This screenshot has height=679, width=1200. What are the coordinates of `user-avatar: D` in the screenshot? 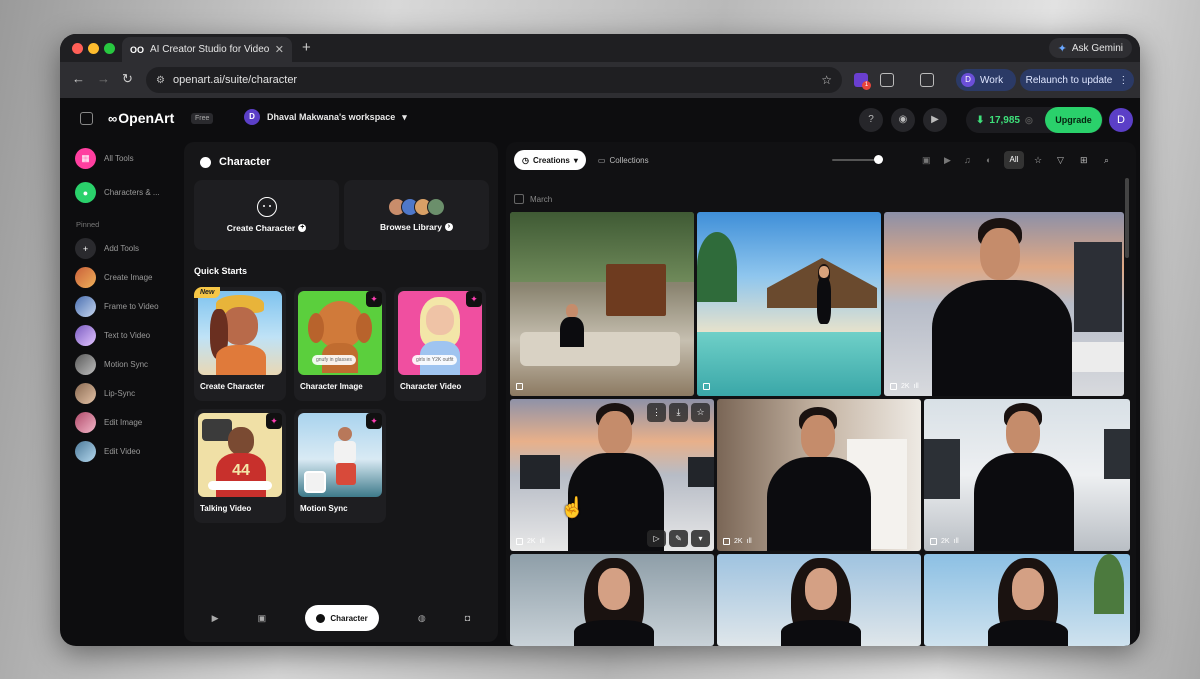 It's located at (1121, 120).